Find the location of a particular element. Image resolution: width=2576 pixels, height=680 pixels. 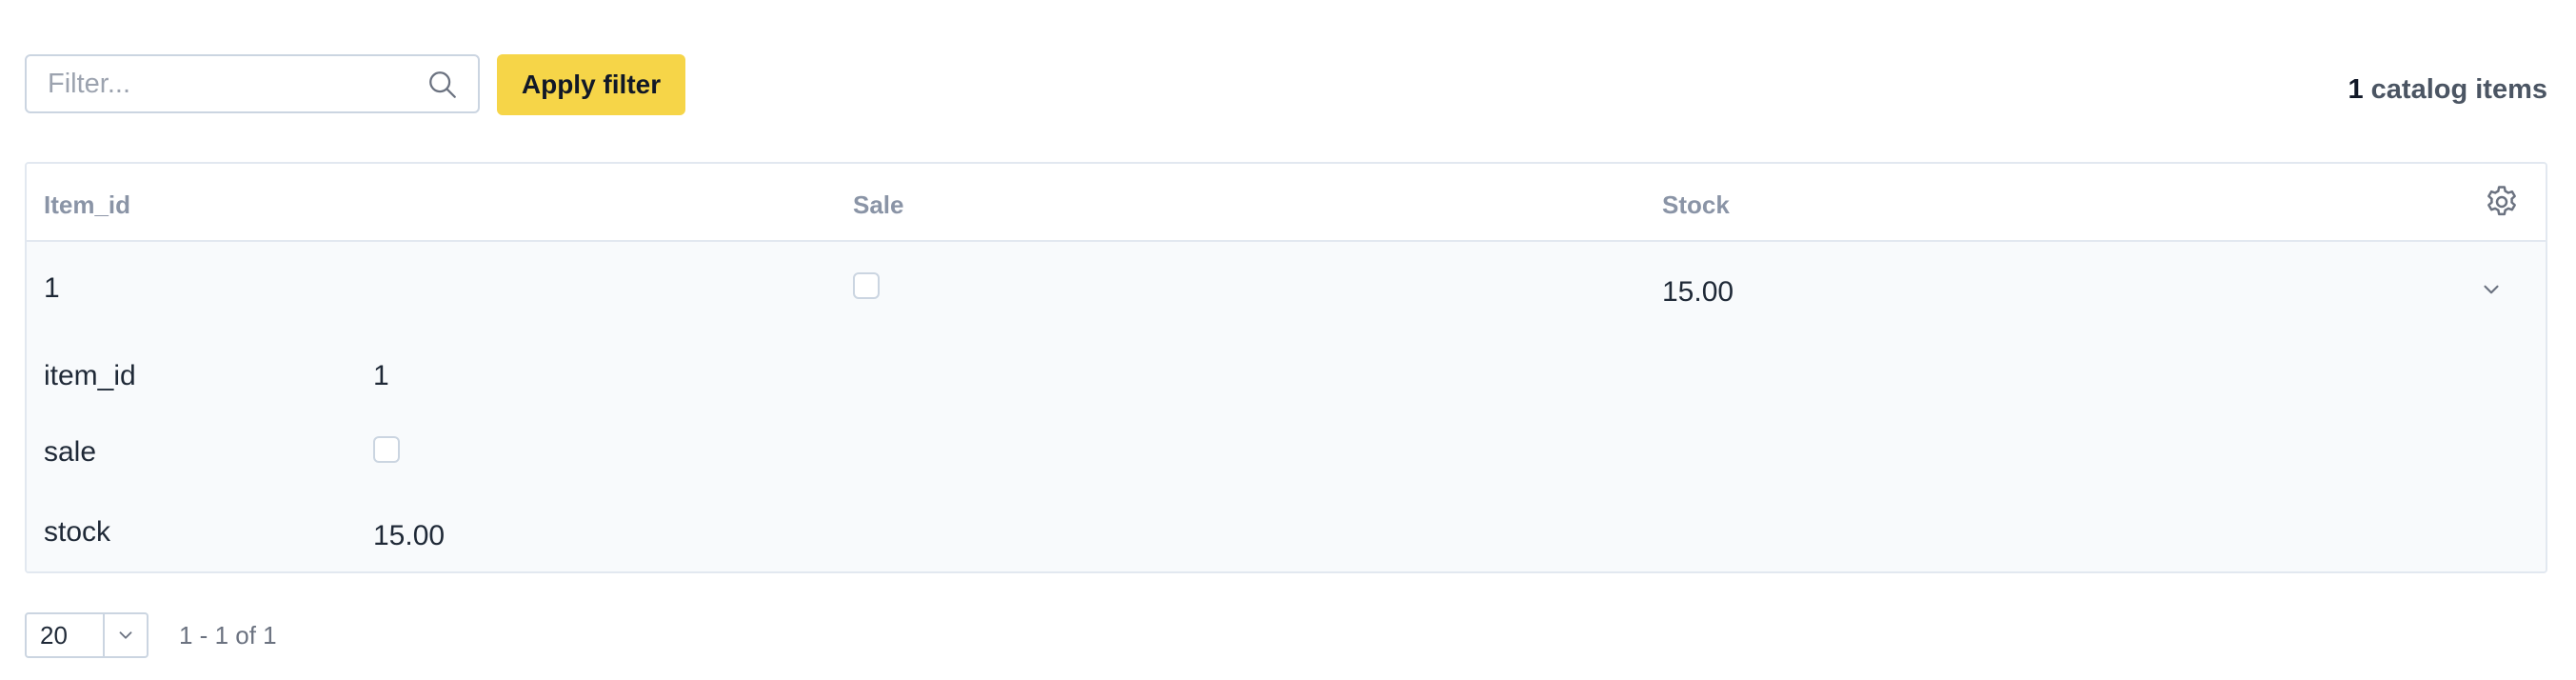

item-count-label: catalog items is located at coordinates (2458, 89).